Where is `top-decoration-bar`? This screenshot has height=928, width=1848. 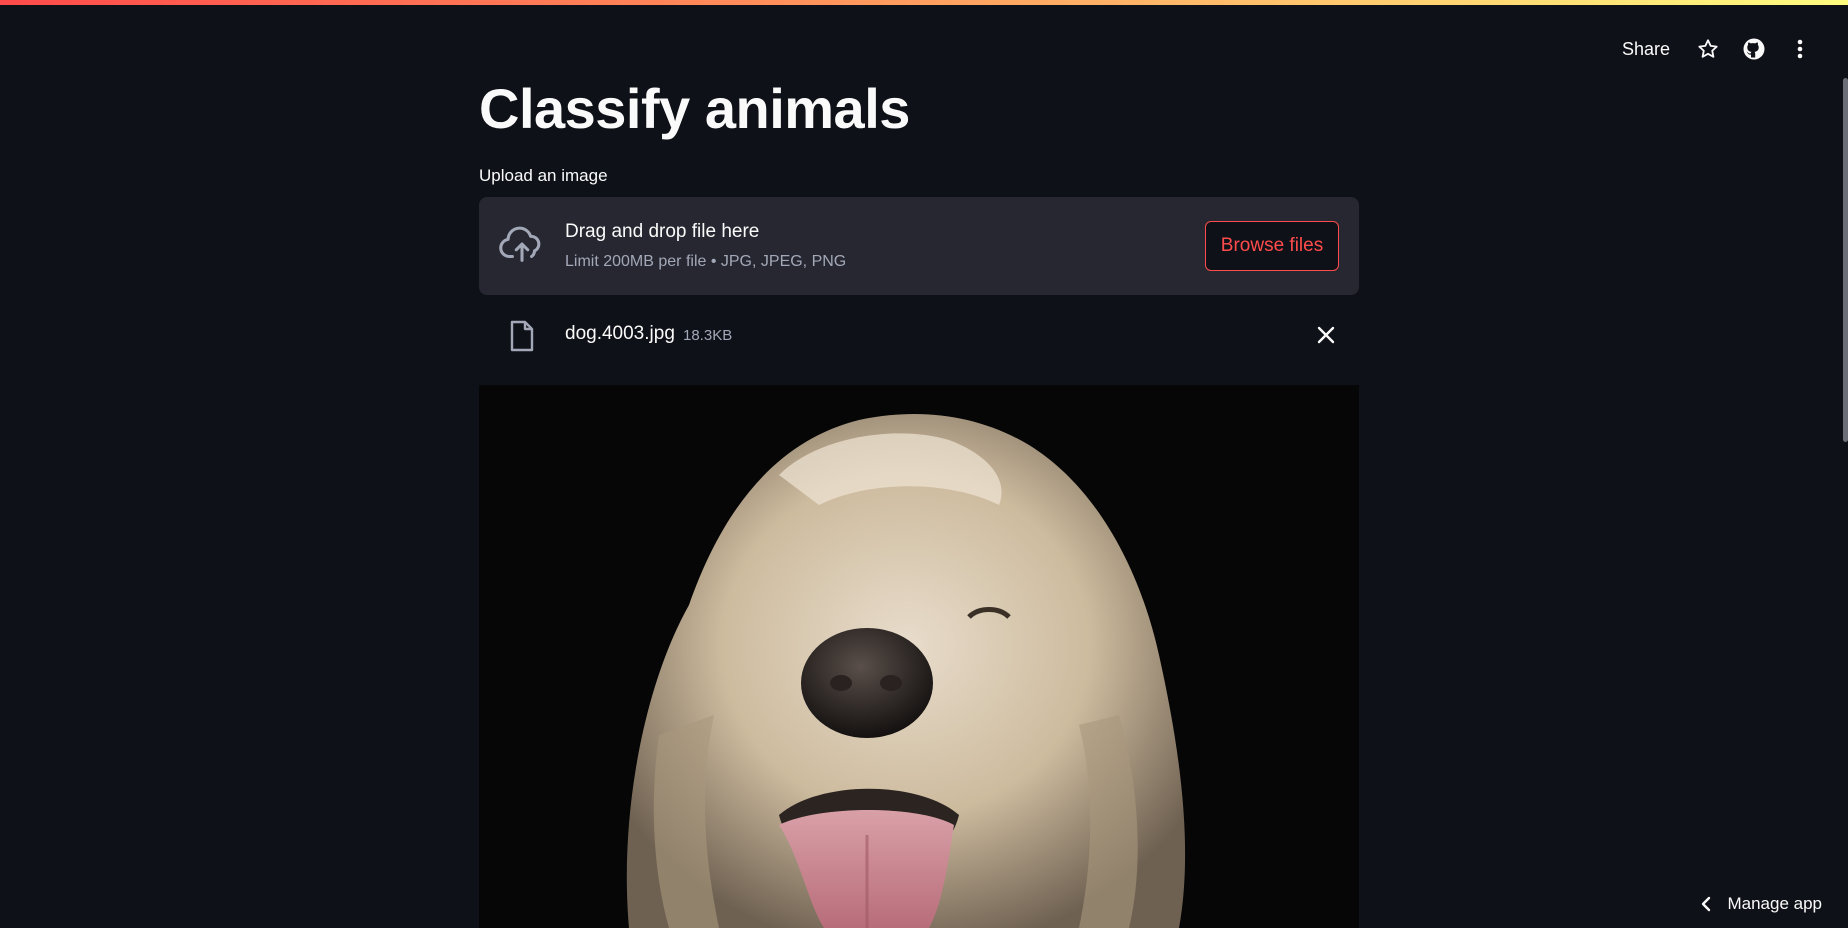 top-decoration-bar is located at coordinates (924, 2).